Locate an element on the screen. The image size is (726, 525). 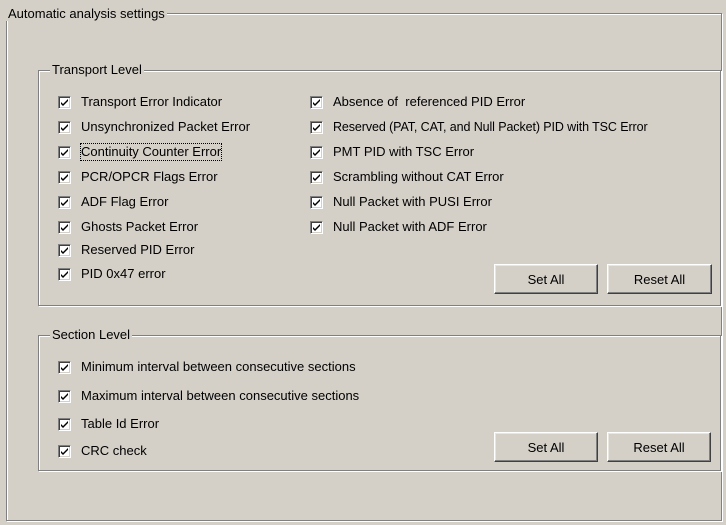
checkbox-transport-error-indicator: Transport Error Indicator is located at coordinates (140, 102).